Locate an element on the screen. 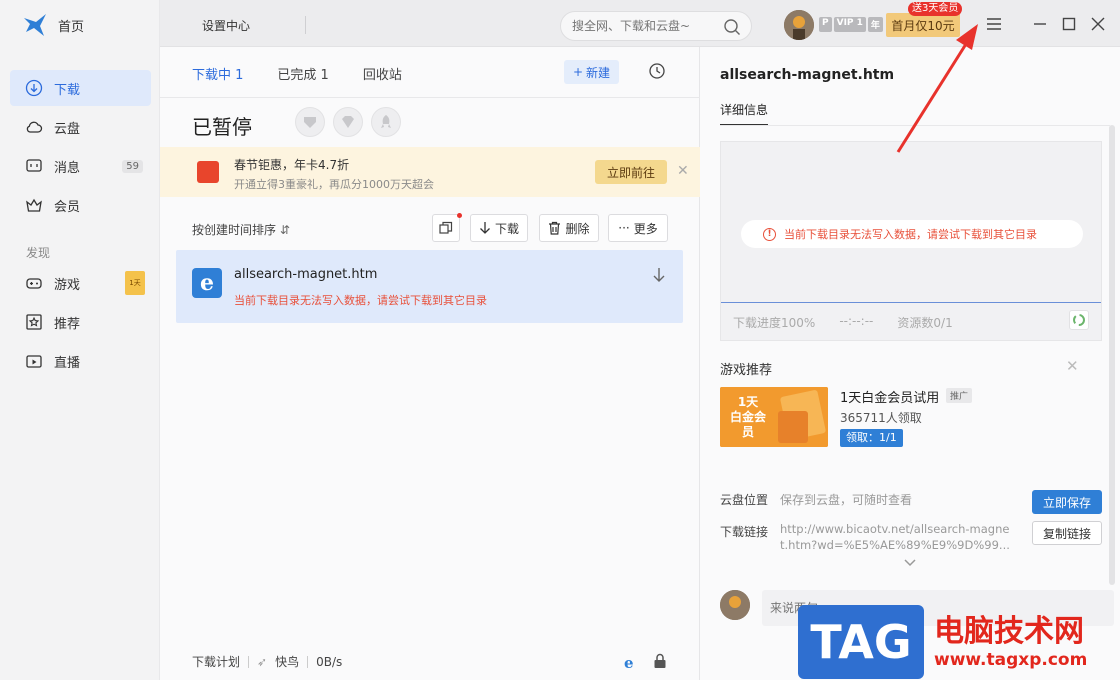 The height and width of the screenshot is (680, 1120). comment-avatar is located at coordinates (735, 605).